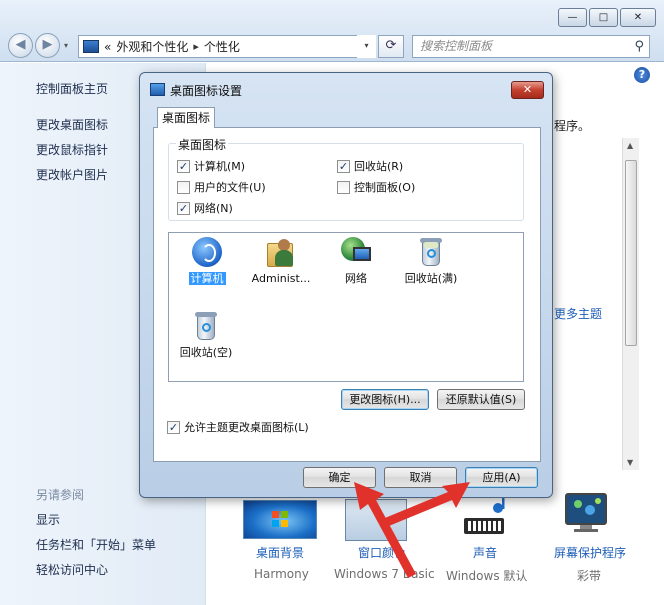 The image size is (664, 605). I want to click on checkbox-control-panel: 控制面板(O), so click(376, 187).